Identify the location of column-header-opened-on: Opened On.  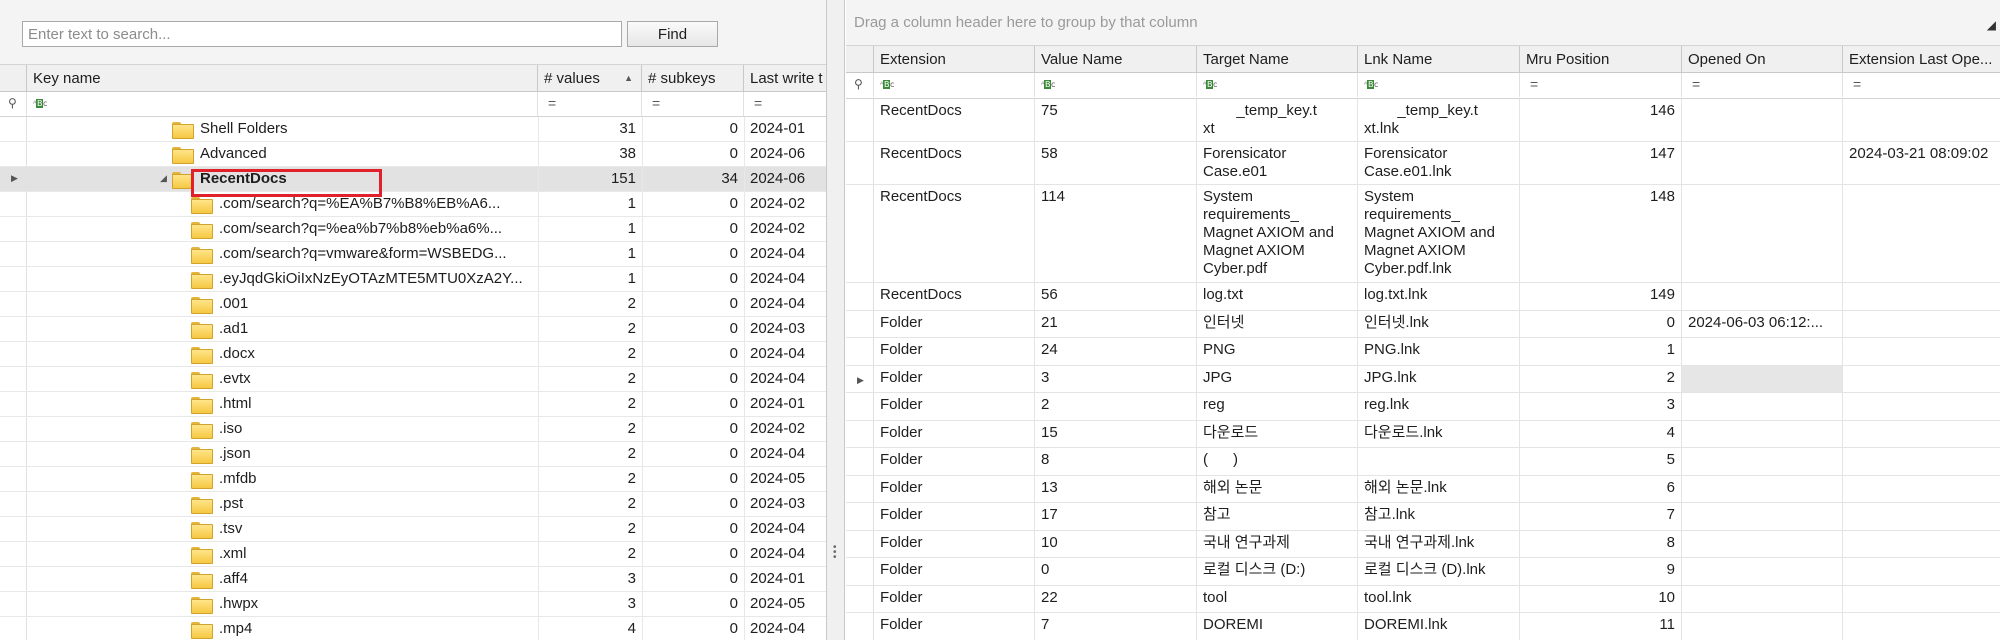
(1762, 59).